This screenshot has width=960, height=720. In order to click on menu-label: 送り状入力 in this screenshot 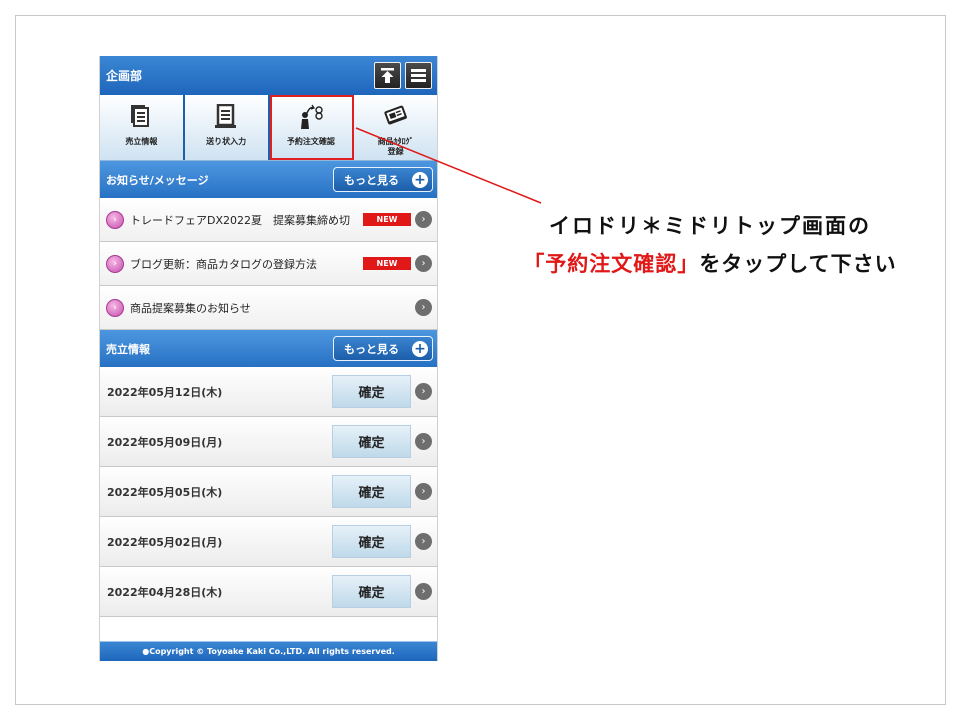, I will do `click(226, 141)`.